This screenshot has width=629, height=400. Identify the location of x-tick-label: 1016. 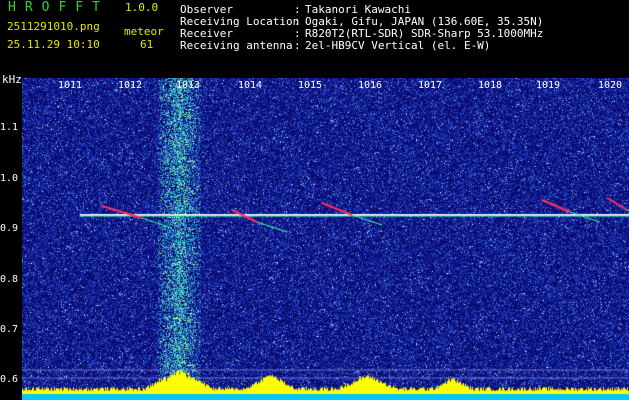
(370, 85).